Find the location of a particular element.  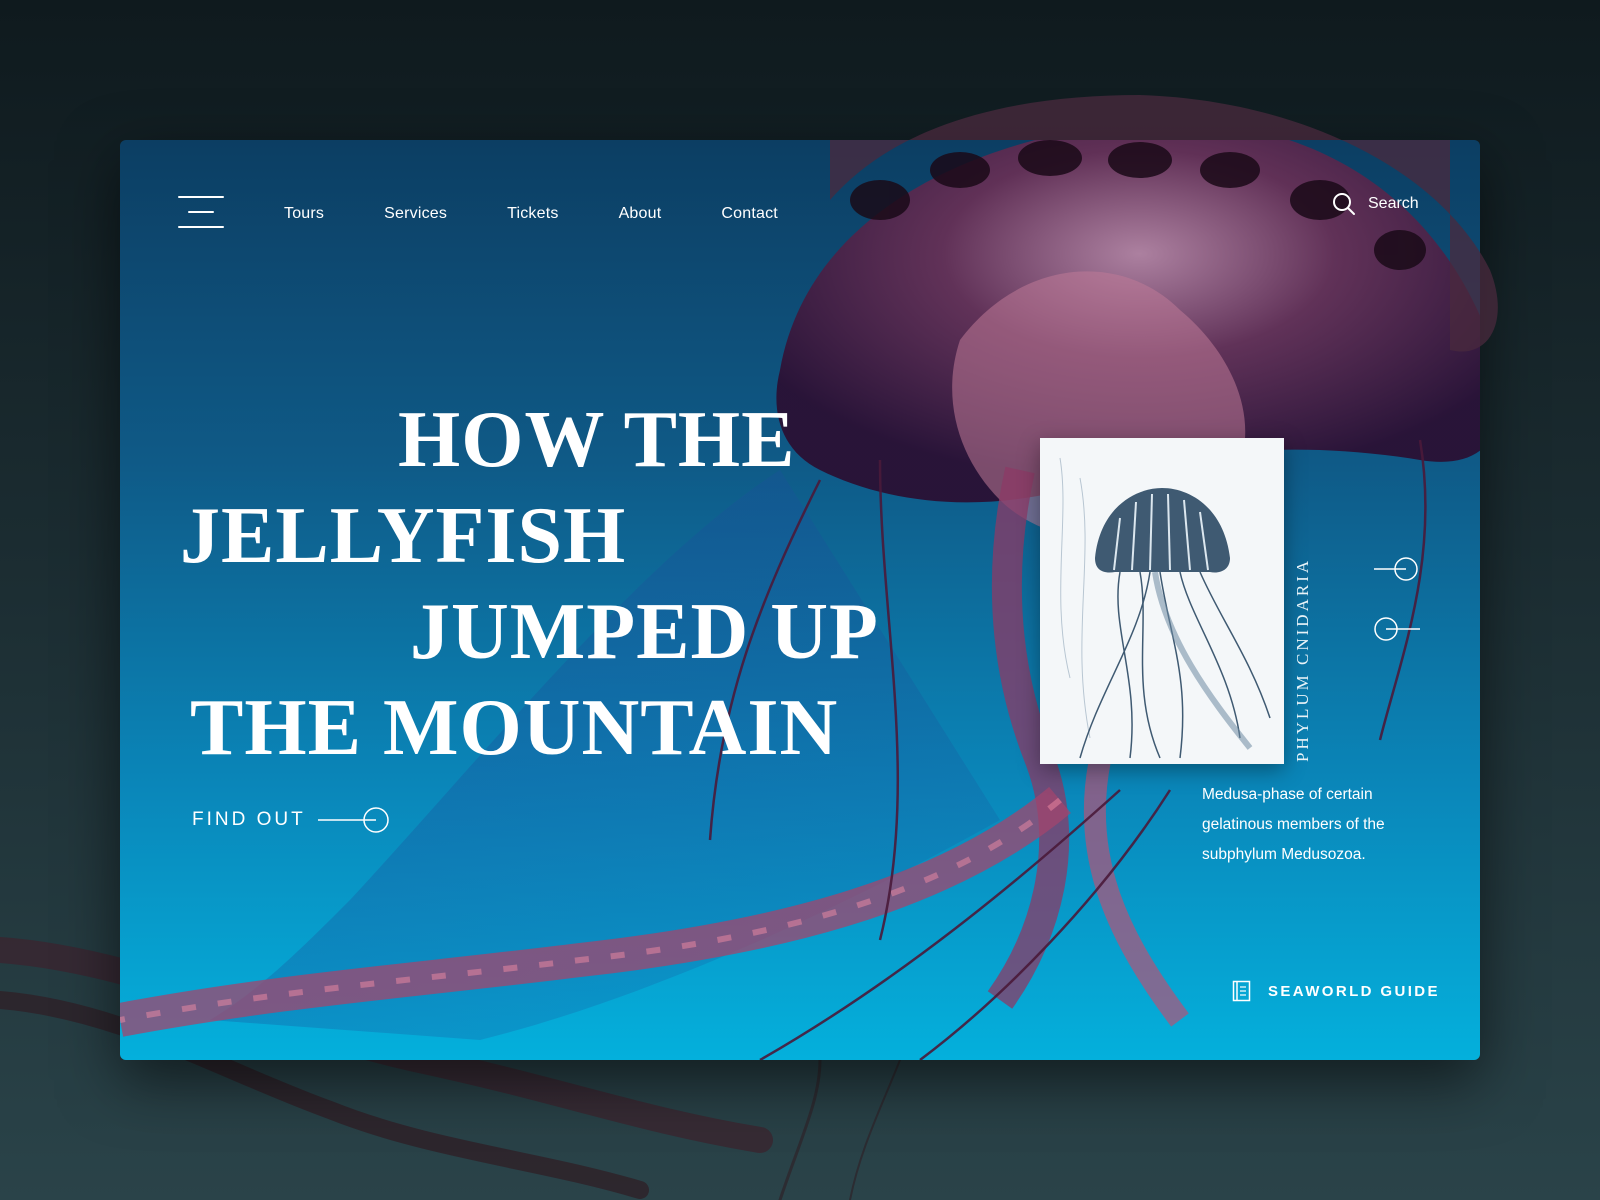

jellyfish-thumbnail is located at coordinates (1162, 601).